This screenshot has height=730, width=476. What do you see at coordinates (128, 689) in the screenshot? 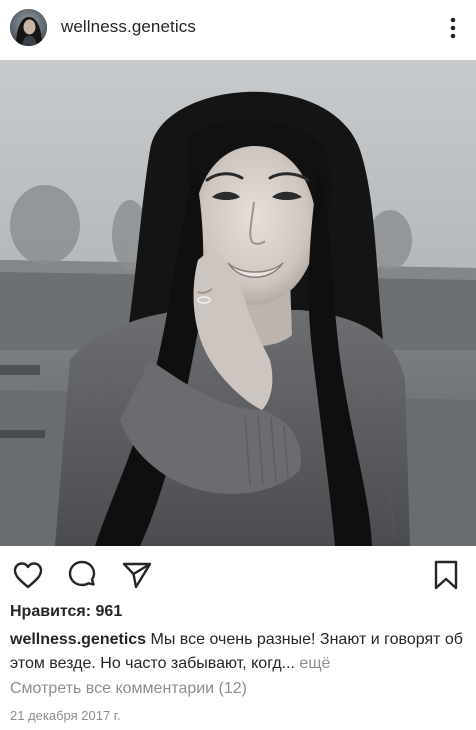
I see `view-comments-link: Смотреть все комментарии (12)` at bounding box center [128, 689].